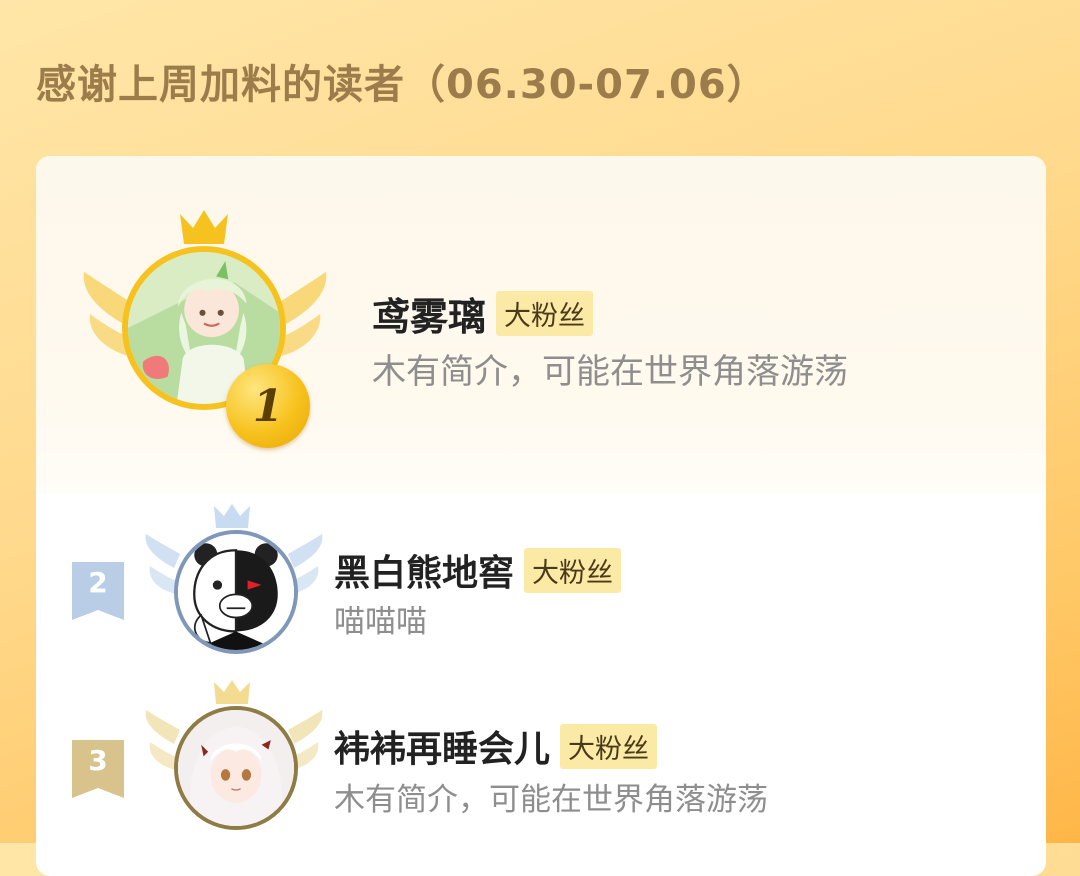 This screenshot has height=876, width=1080. Describe the element at coordinates (402, 85) in the screenshot. I see `page-title: 感谢上周加料的读者（06.30-07.06）` at that location.